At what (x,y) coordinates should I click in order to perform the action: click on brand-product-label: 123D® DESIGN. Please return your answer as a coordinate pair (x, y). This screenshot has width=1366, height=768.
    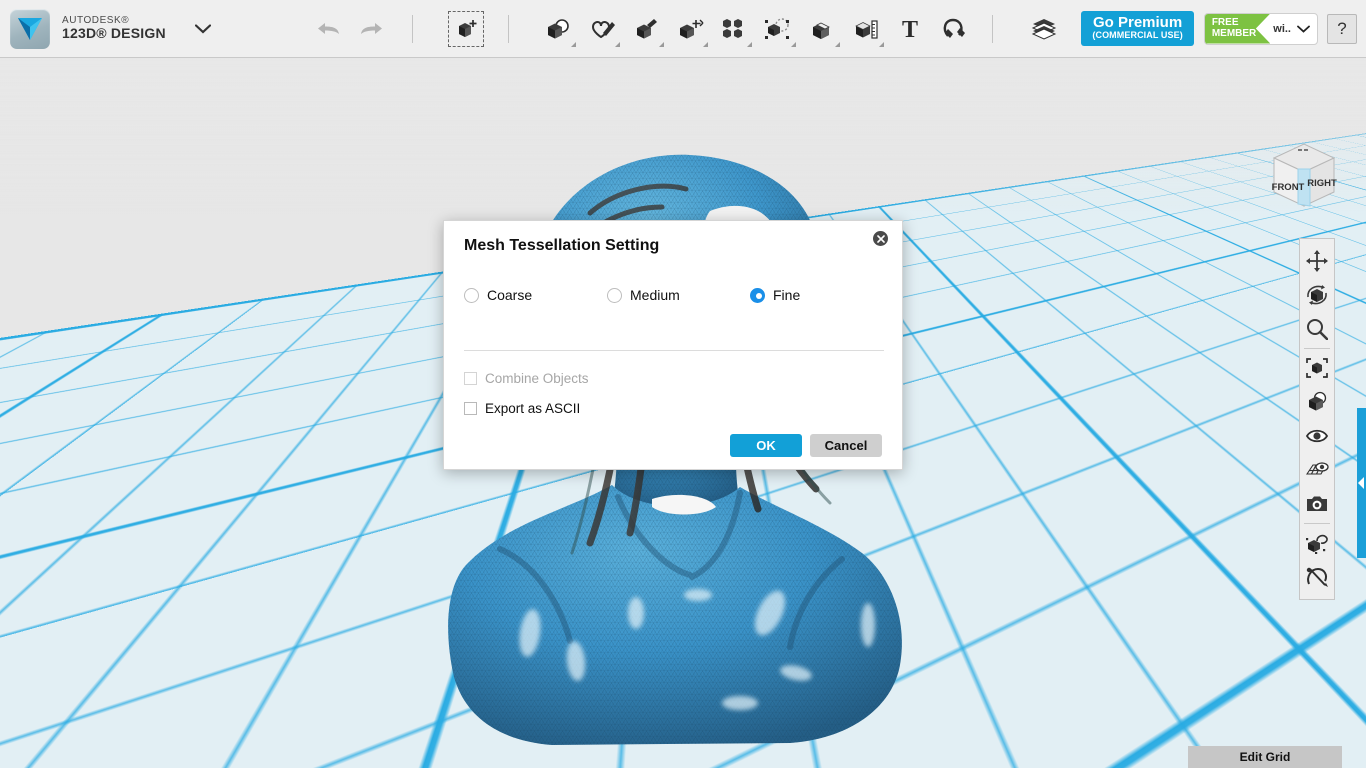
    Looking at the image, I should click on (114, 33).